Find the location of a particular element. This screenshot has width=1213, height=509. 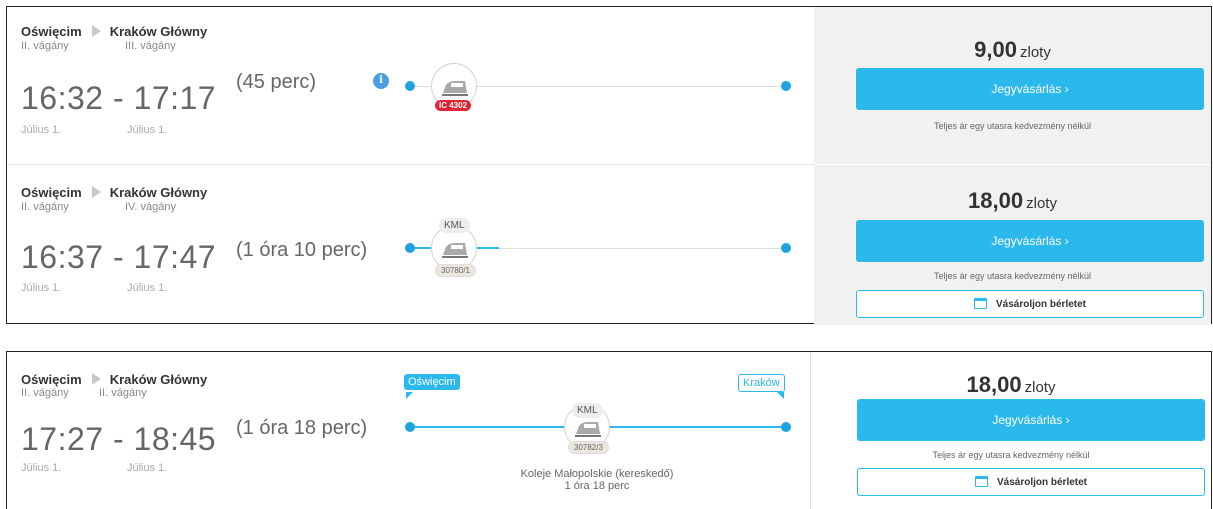

trip-duration: (45 perc) is located at coordinates (276, 82).